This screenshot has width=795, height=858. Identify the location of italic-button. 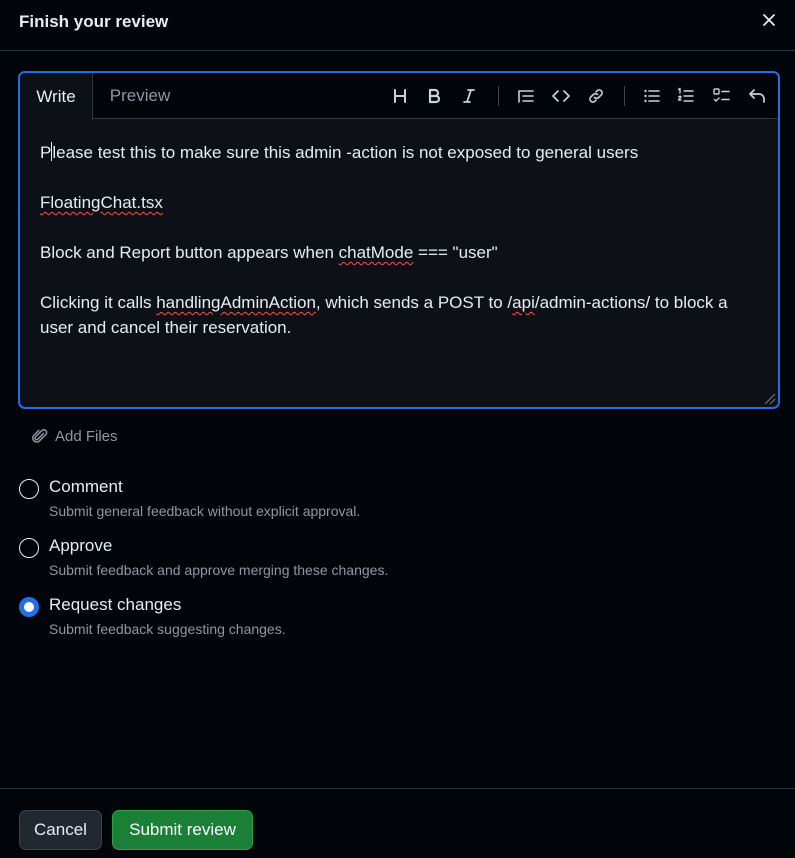
(469, 96).